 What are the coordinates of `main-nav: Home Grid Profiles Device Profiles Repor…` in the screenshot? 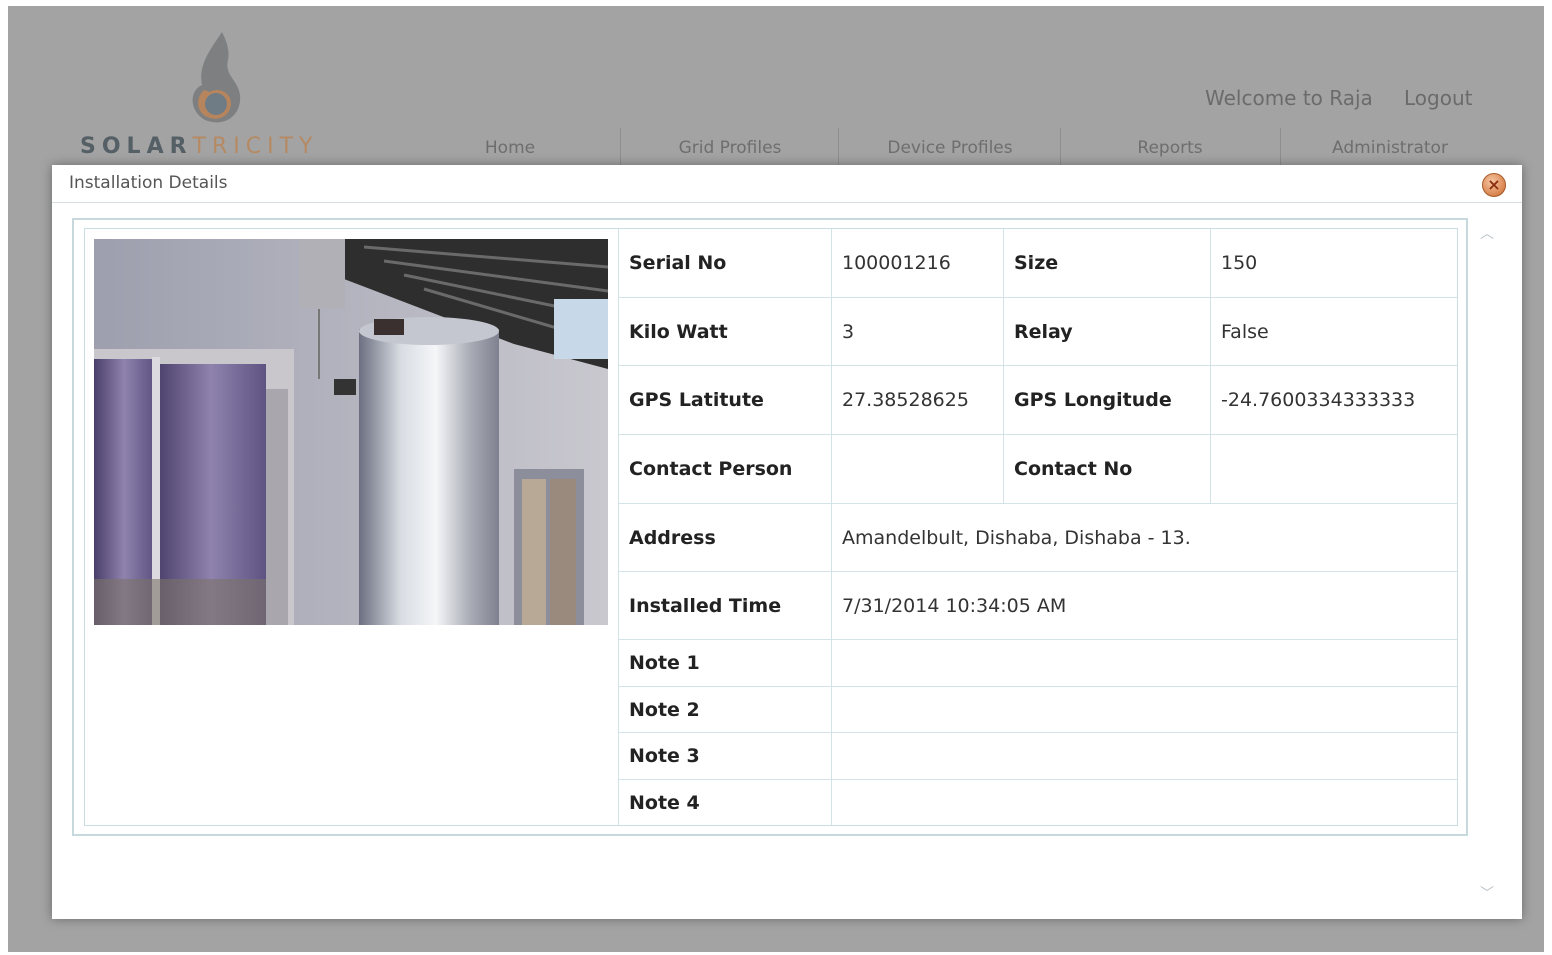 It's located at (955, 147).